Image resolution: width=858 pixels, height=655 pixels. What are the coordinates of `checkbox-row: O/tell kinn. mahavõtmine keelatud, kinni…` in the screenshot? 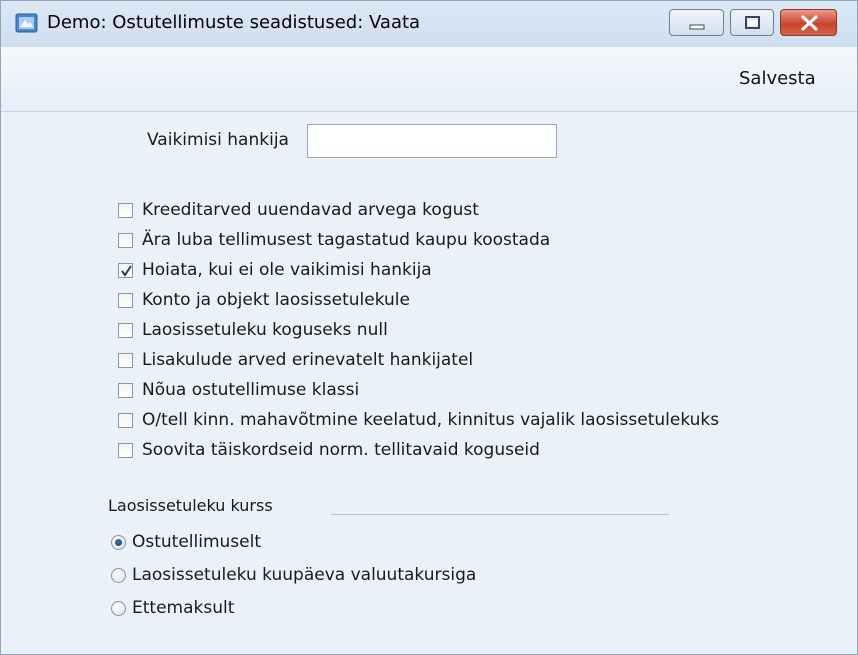 It's located at (418, 420).